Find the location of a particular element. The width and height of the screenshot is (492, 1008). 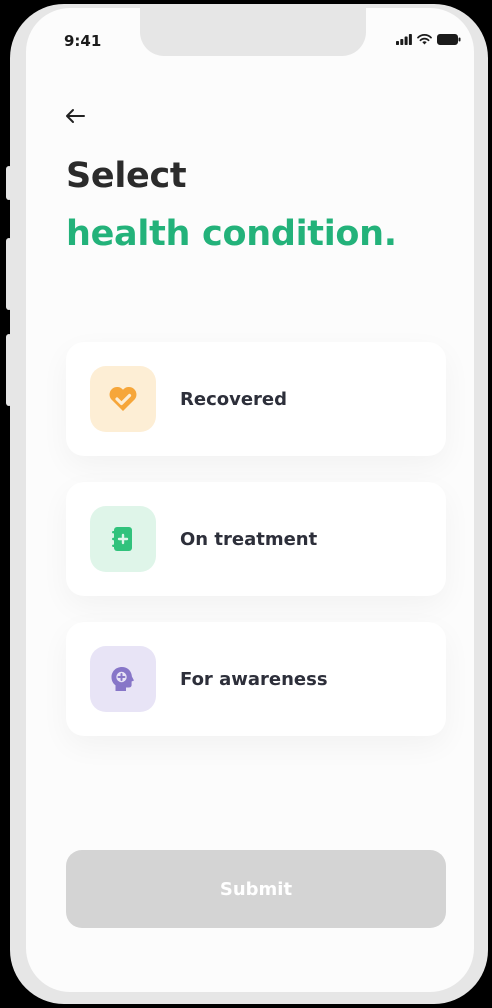

option-recovered: Recovered is located at coordinates (256, 399).